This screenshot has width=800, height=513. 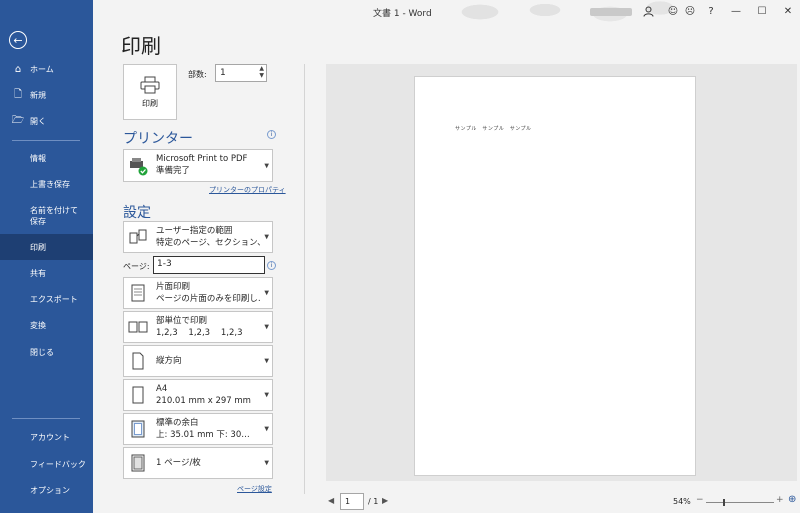 What do you see at coordinates (46, 418) in the screenshot?
I see `sidebar-divider` at bounding box center [46, 418].